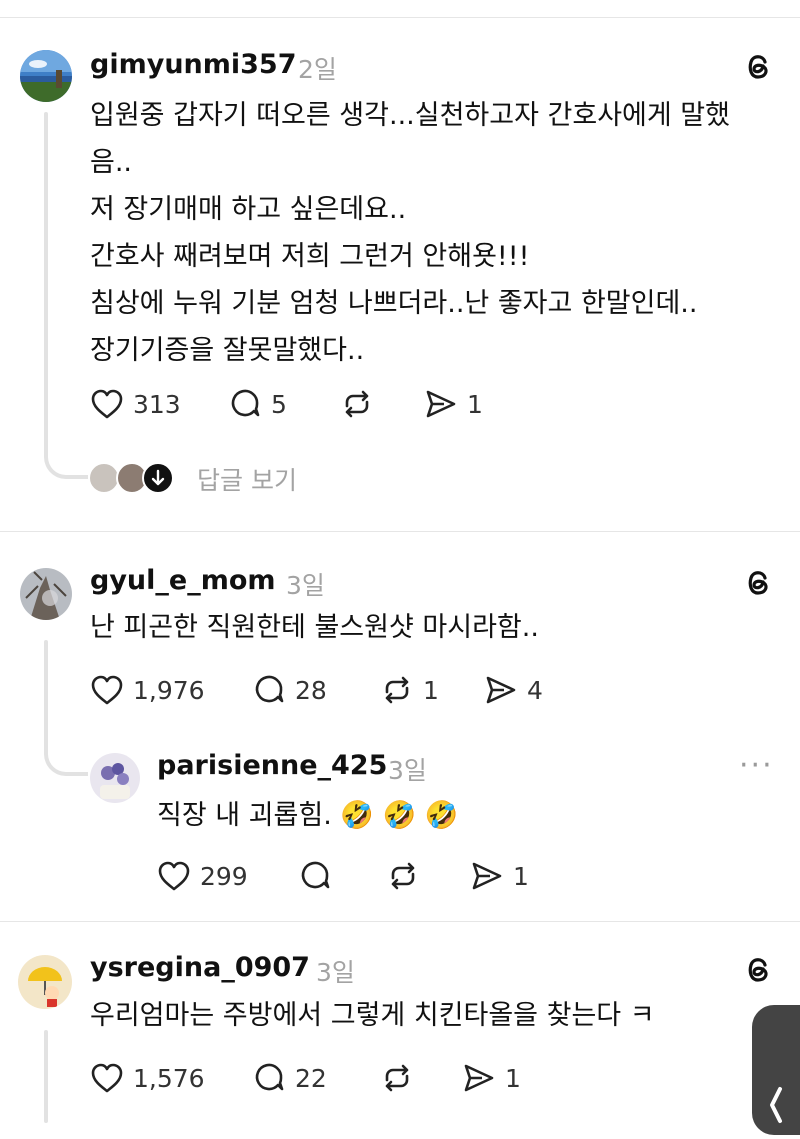 The height and width of the screenshot is (1139, 800). Describe the element at coordinates (317, 69) in the screenshot. I see `timestamp: 2일` at that location.